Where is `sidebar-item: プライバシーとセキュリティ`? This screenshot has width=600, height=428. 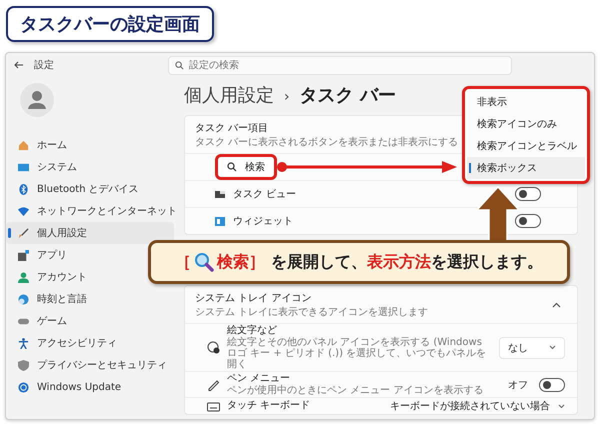
sidebar-item: プライバシーとセキュリティ is located at coordinates (88, 365).